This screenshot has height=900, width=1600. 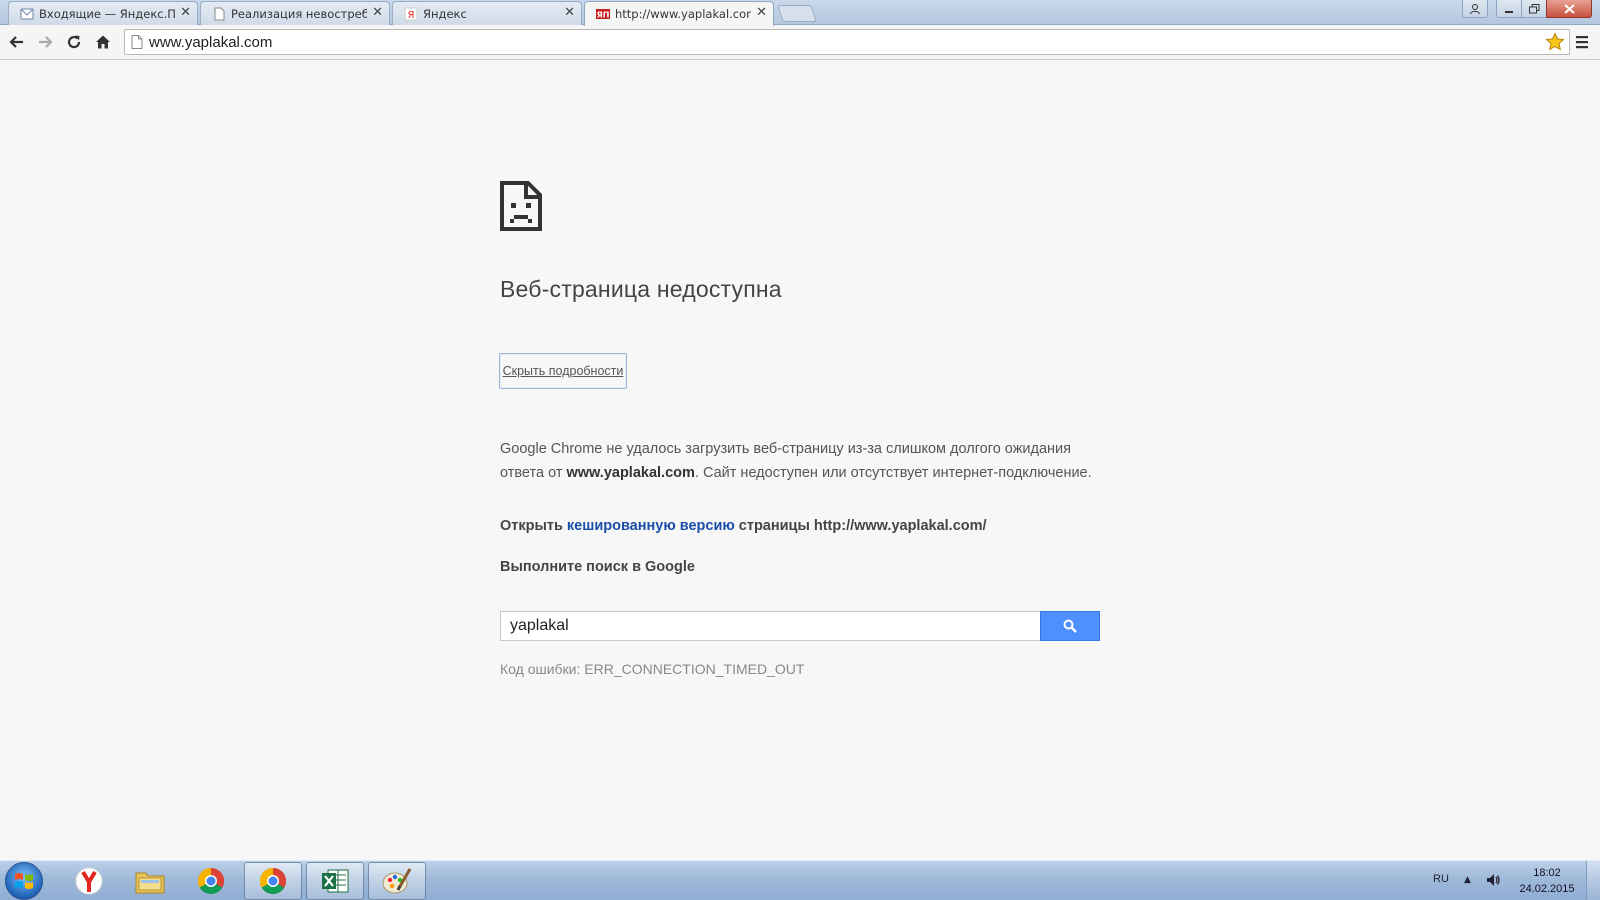 I want to click on file-explorer-icon, so click(x=150, y=883).